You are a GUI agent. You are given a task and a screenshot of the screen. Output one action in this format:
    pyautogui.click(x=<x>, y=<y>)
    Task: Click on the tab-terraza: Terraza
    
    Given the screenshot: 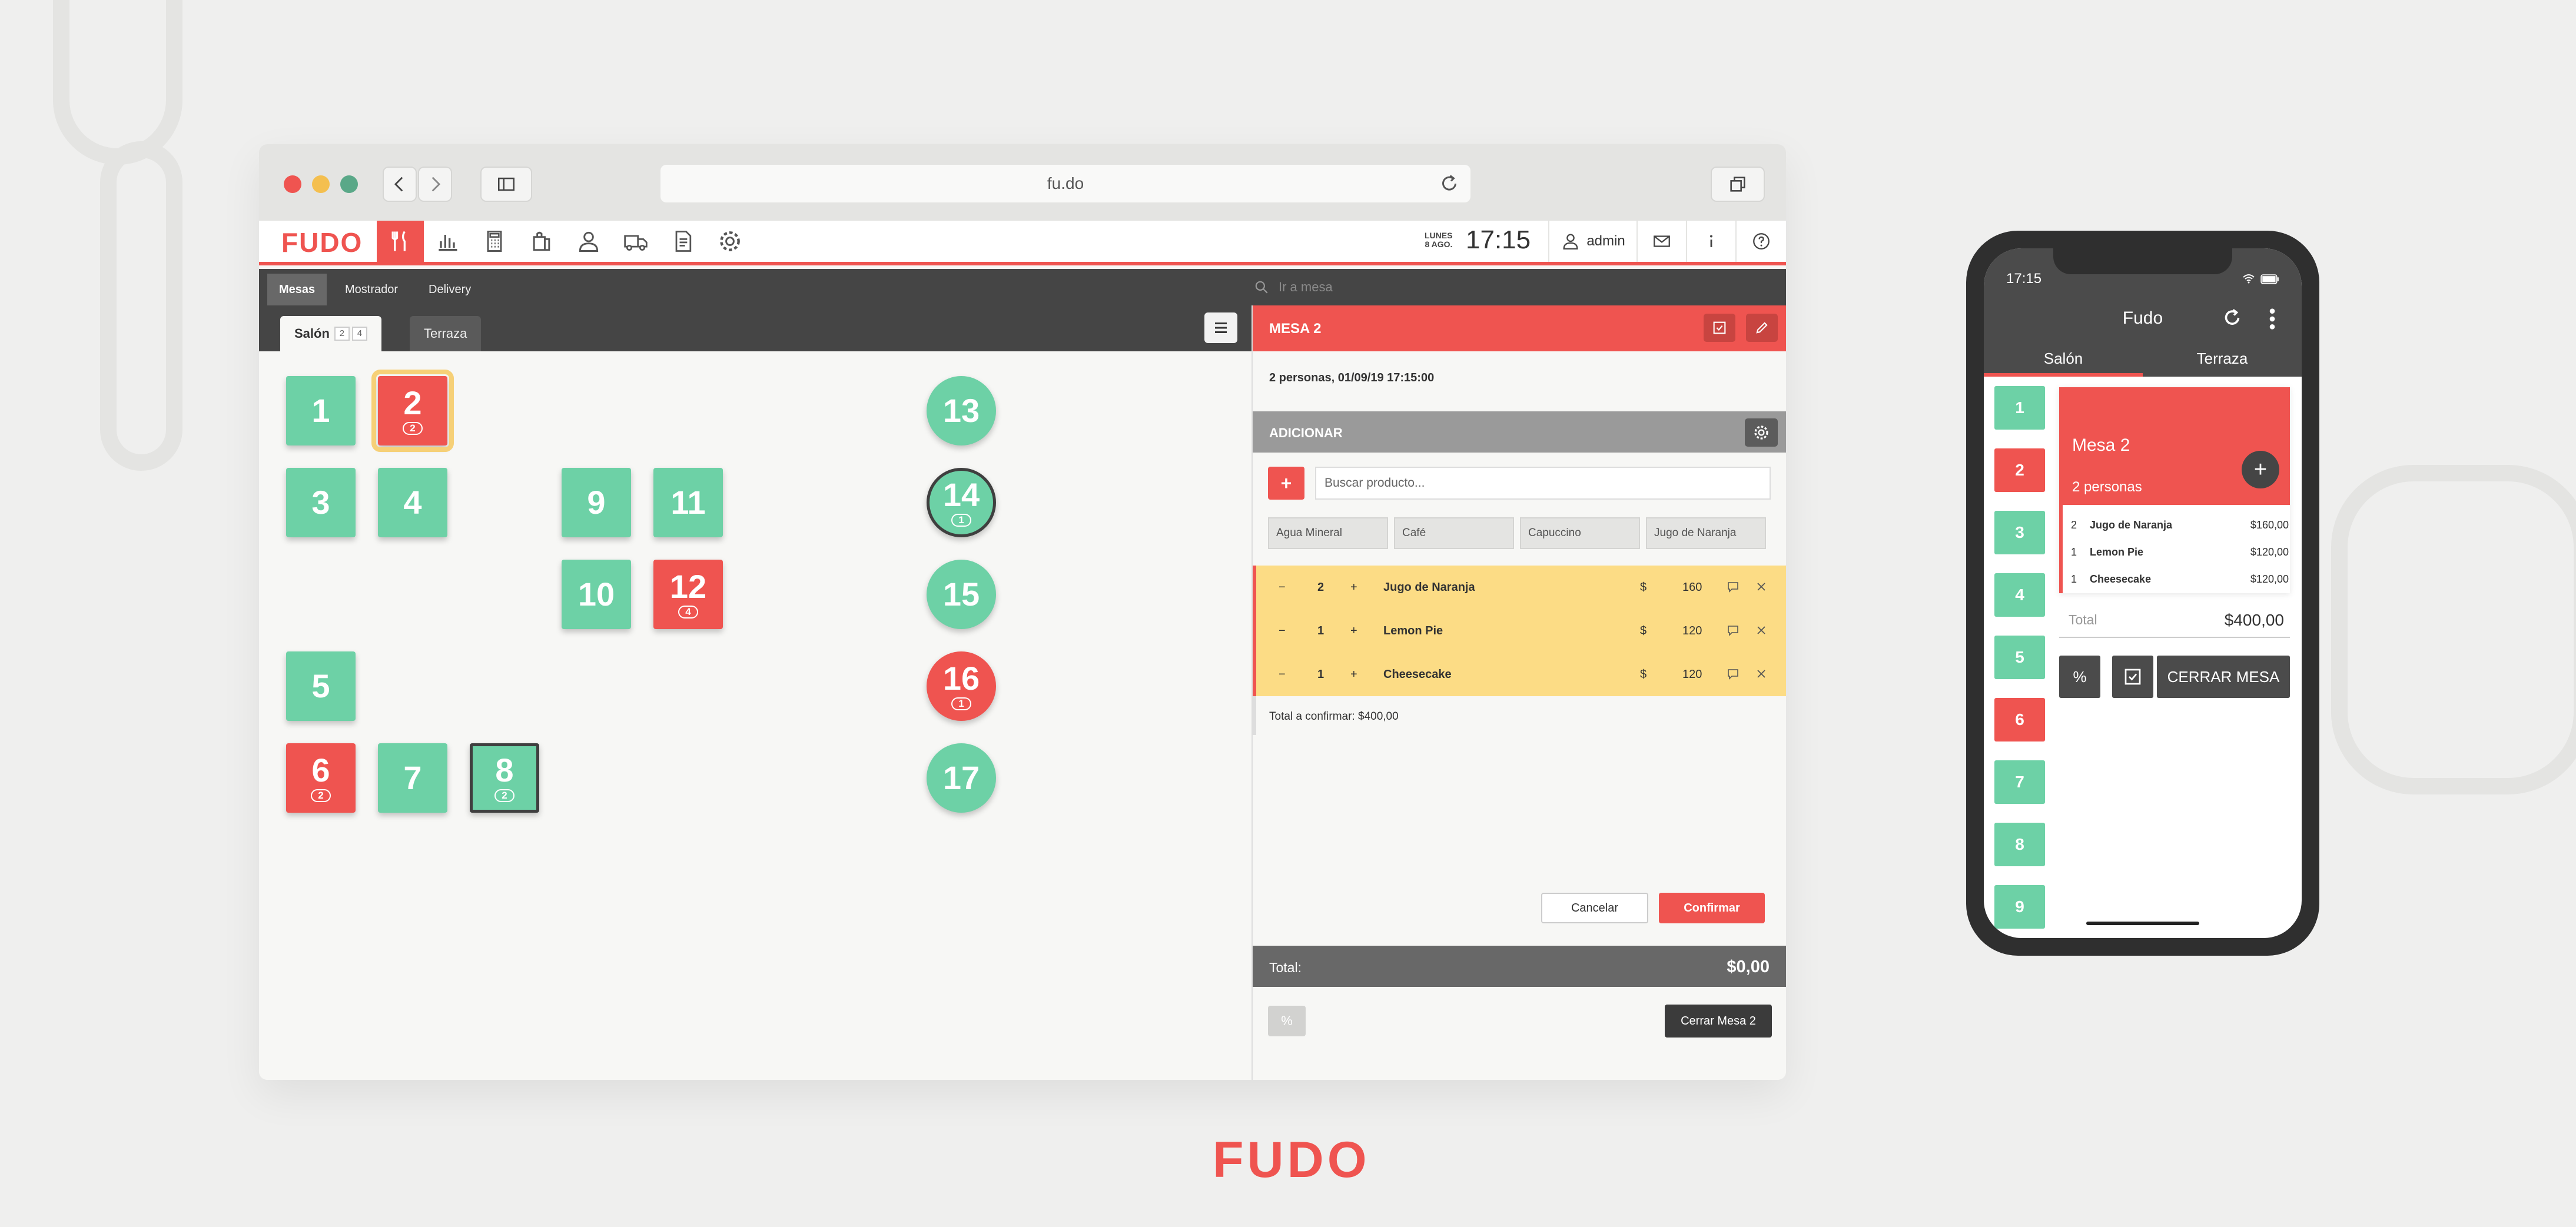 What is the action you would take?
    pyautogui.click(x=446, y=333)
    